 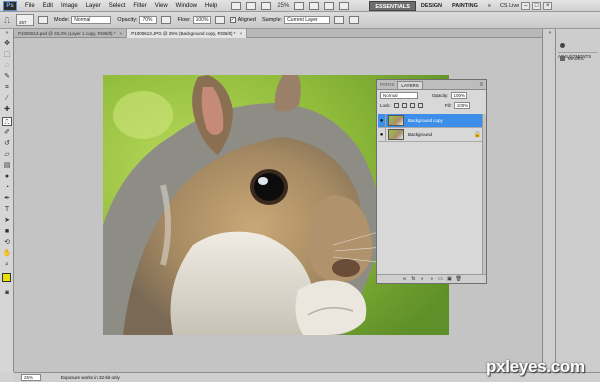 I want to click on layer-mask-icon: ◐, so click(x=423, y=279).